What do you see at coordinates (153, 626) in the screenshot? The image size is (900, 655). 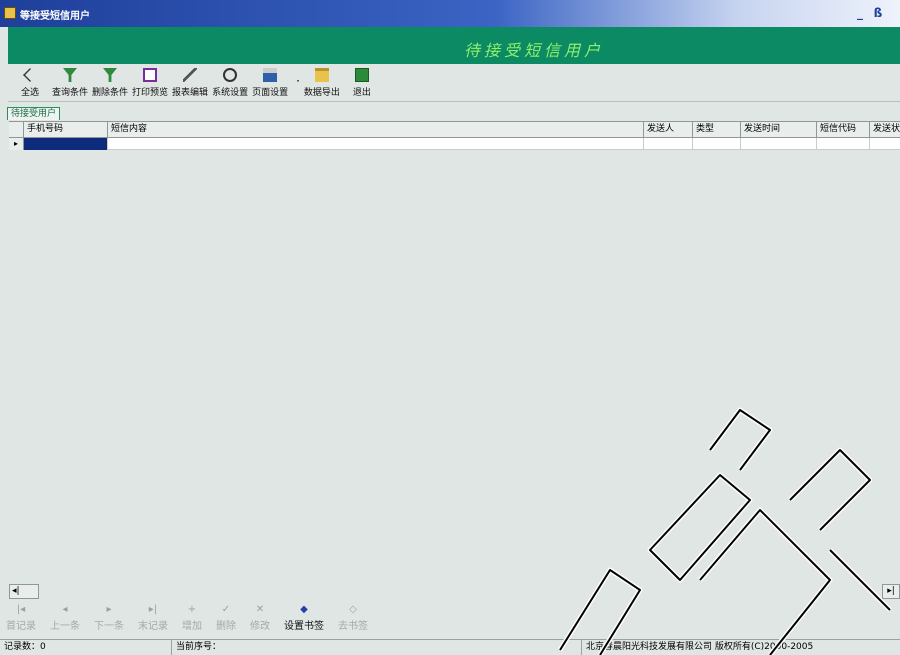 I see `nav-label: 末记录` at bounding box center [153, 626].